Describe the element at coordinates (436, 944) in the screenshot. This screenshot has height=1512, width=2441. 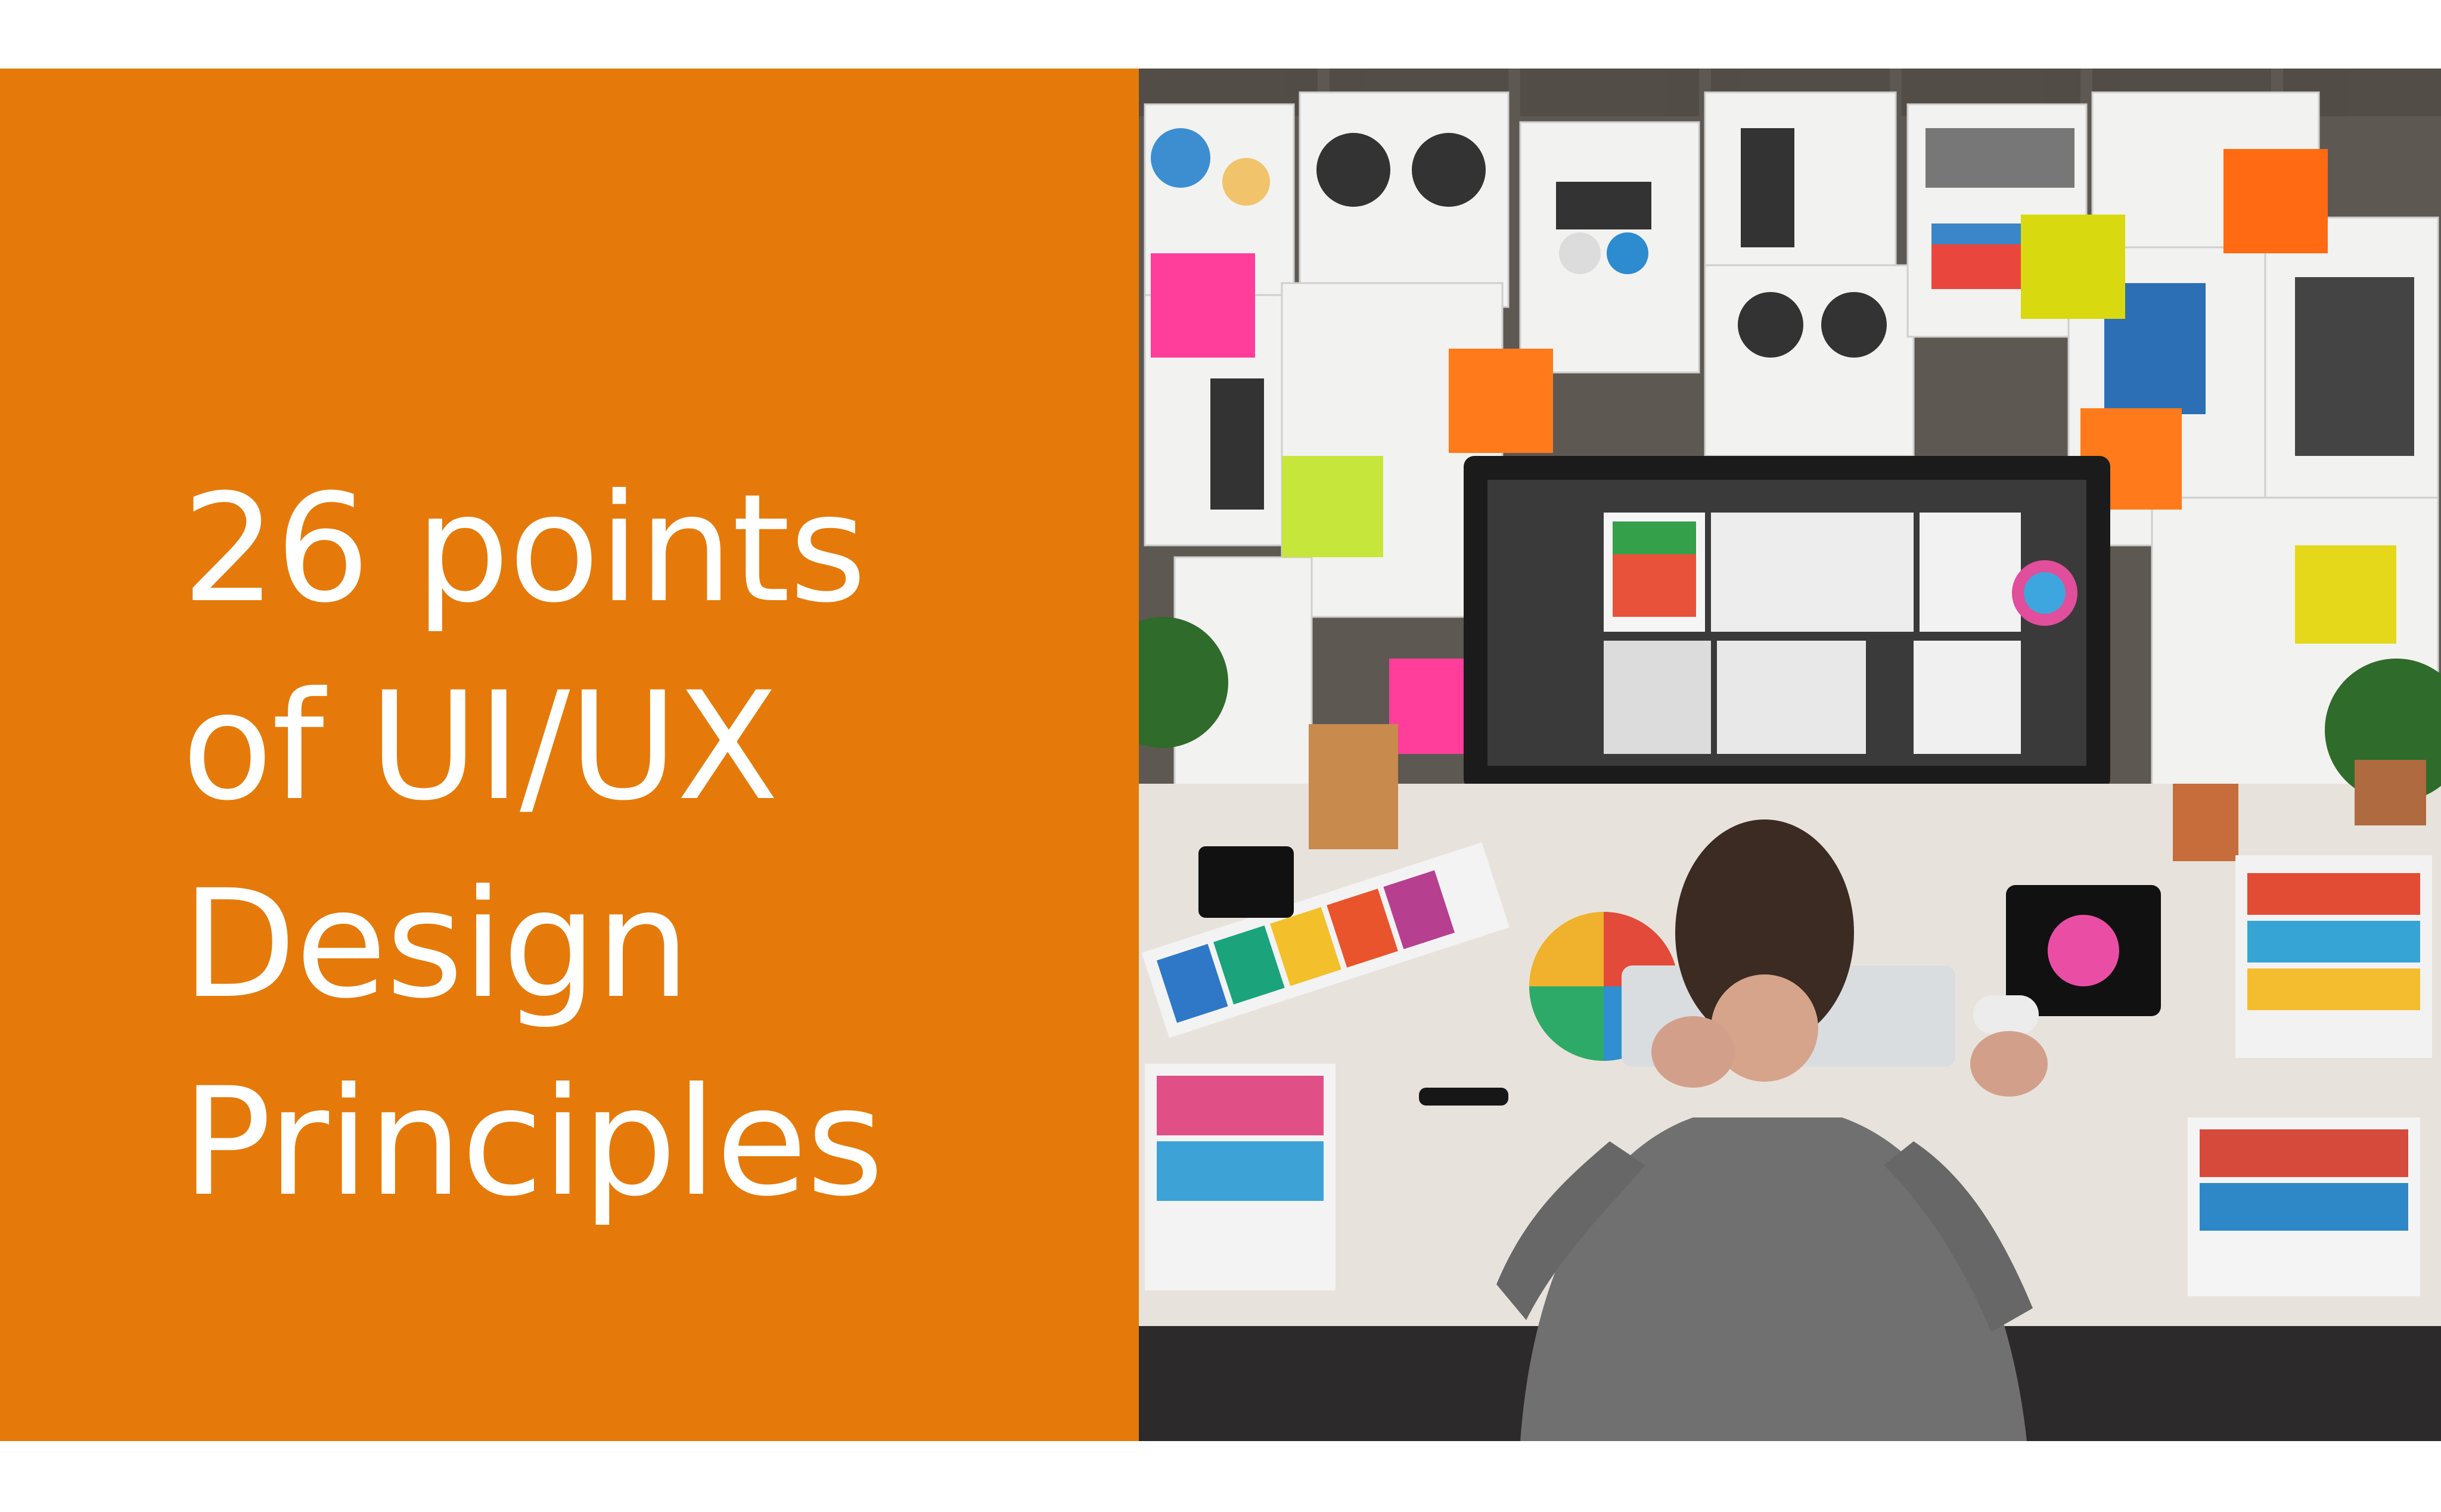
I see `title-line-3: Design` at that location.